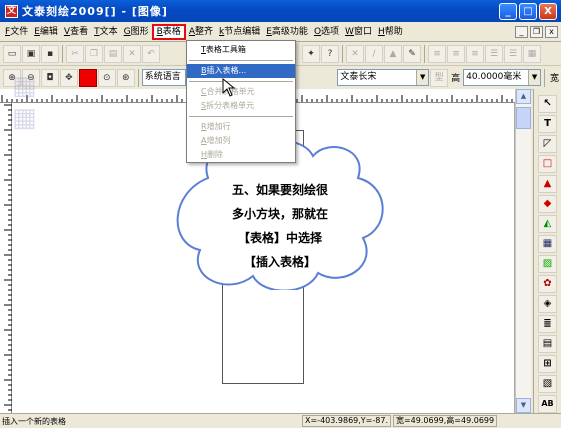  What do you see at coordinates (551, 31) in the screenshot?
I see `mdi-close-button: x` at bounding box center [551, 31].